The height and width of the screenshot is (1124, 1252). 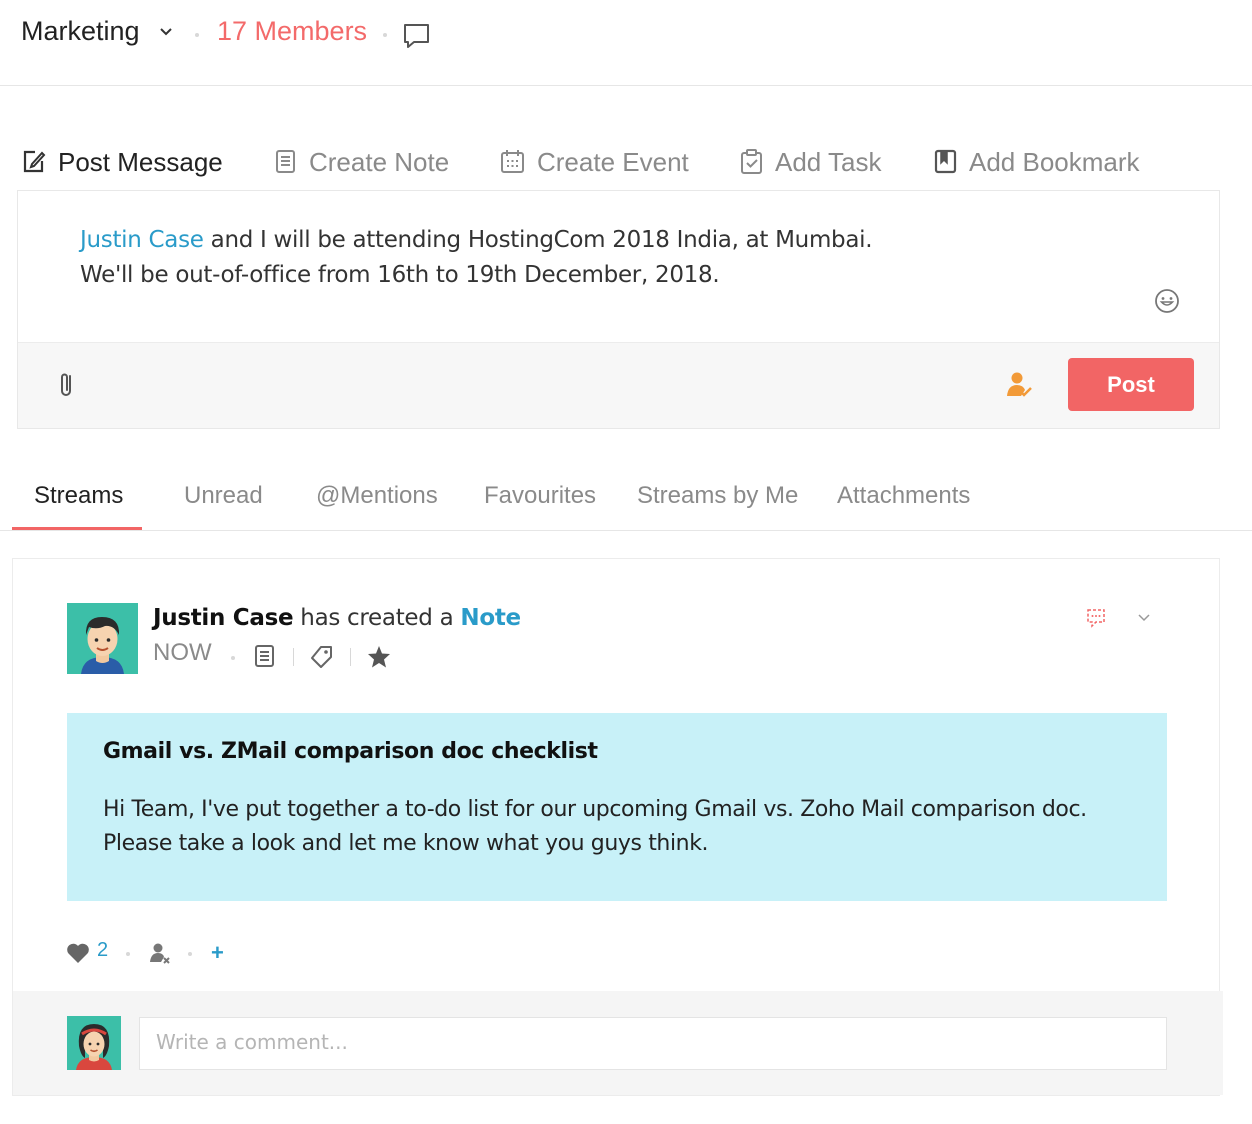 I want to click on tab-add-bookmark: Add Bookmark, so click(x=1036, y=162).